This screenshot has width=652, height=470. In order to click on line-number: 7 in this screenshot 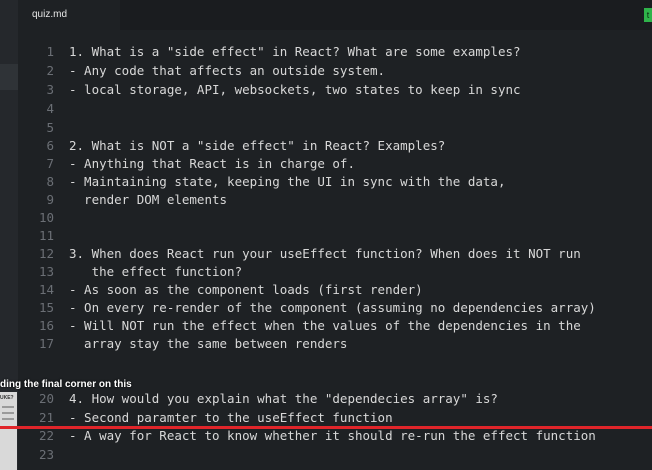, I will do `click(50, 163)`.